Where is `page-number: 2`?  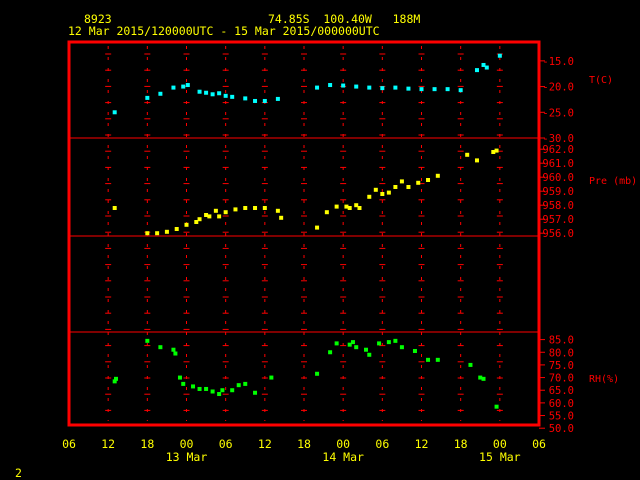
page-number: 2 is located at coordinates (18, 473).